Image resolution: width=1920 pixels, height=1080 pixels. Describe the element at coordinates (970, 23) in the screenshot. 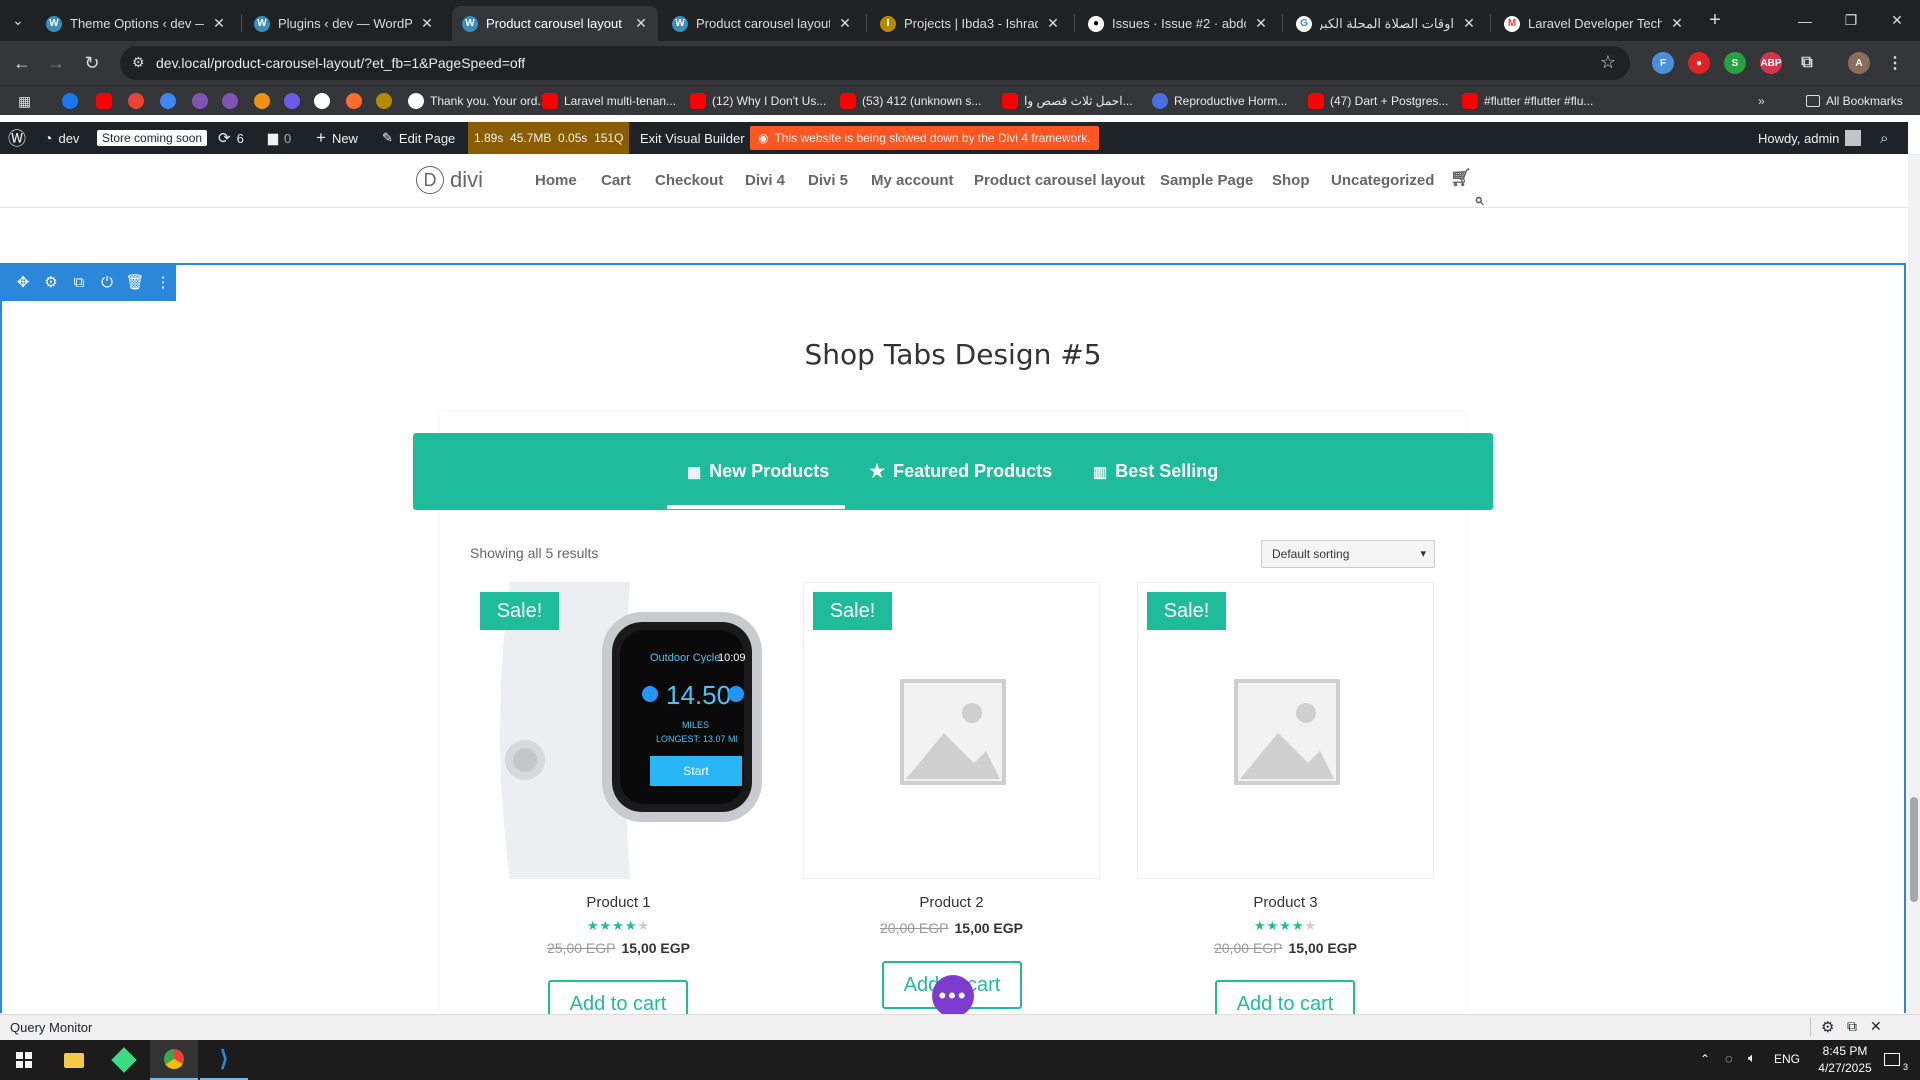

I see `tab-projects: I Projects | Ibda3 - IshraqW ✕` at that location.